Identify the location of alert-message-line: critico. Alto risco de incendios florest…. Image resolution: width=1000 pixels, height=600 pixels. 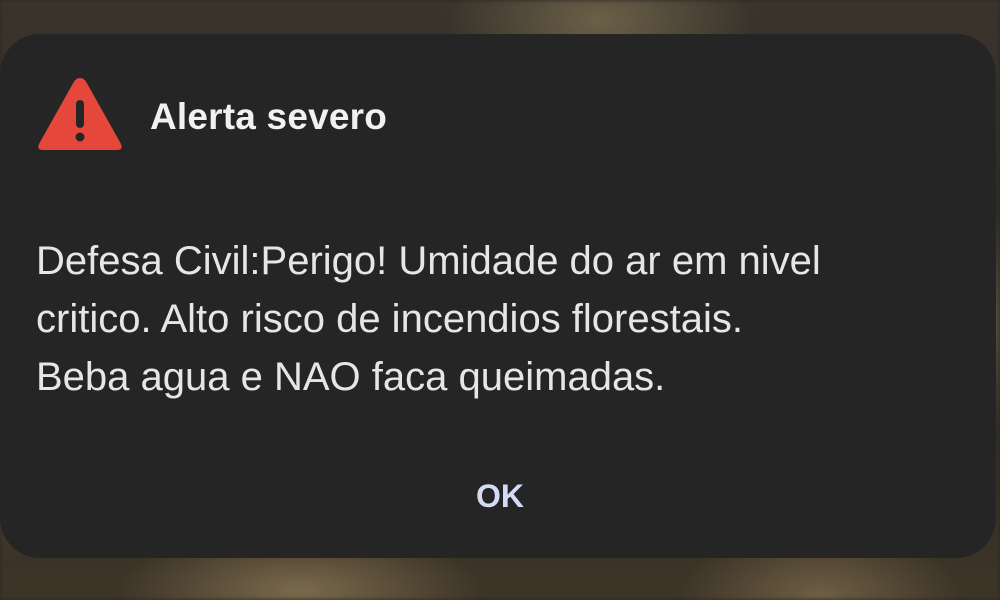
(389, 319).